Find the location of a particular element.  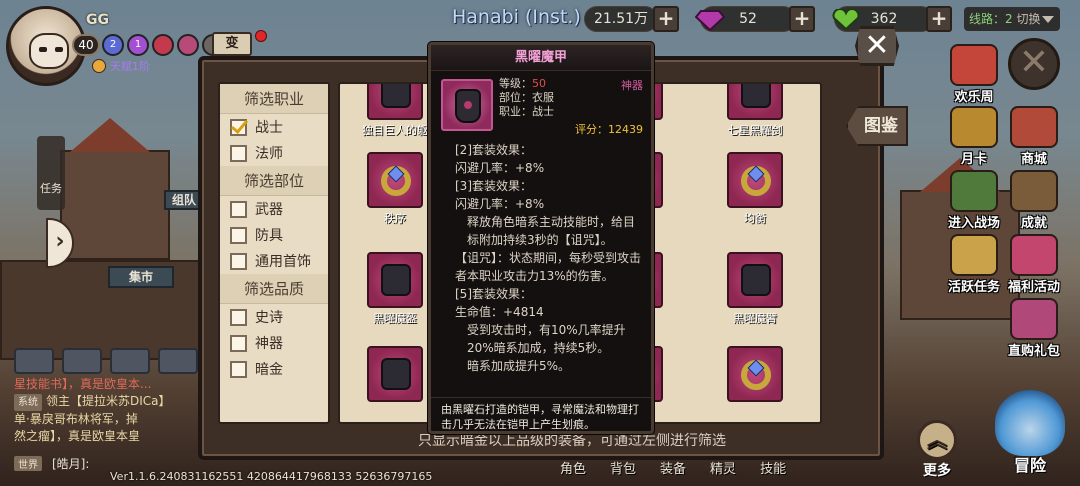

filter-option-label: 武器 is located at coordinates (269, 210).